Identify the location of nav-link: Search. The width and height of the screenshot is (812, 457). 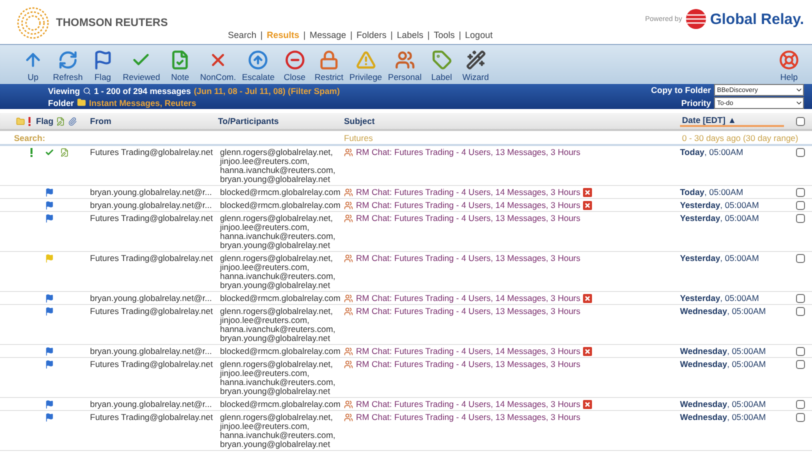
(242, 35).